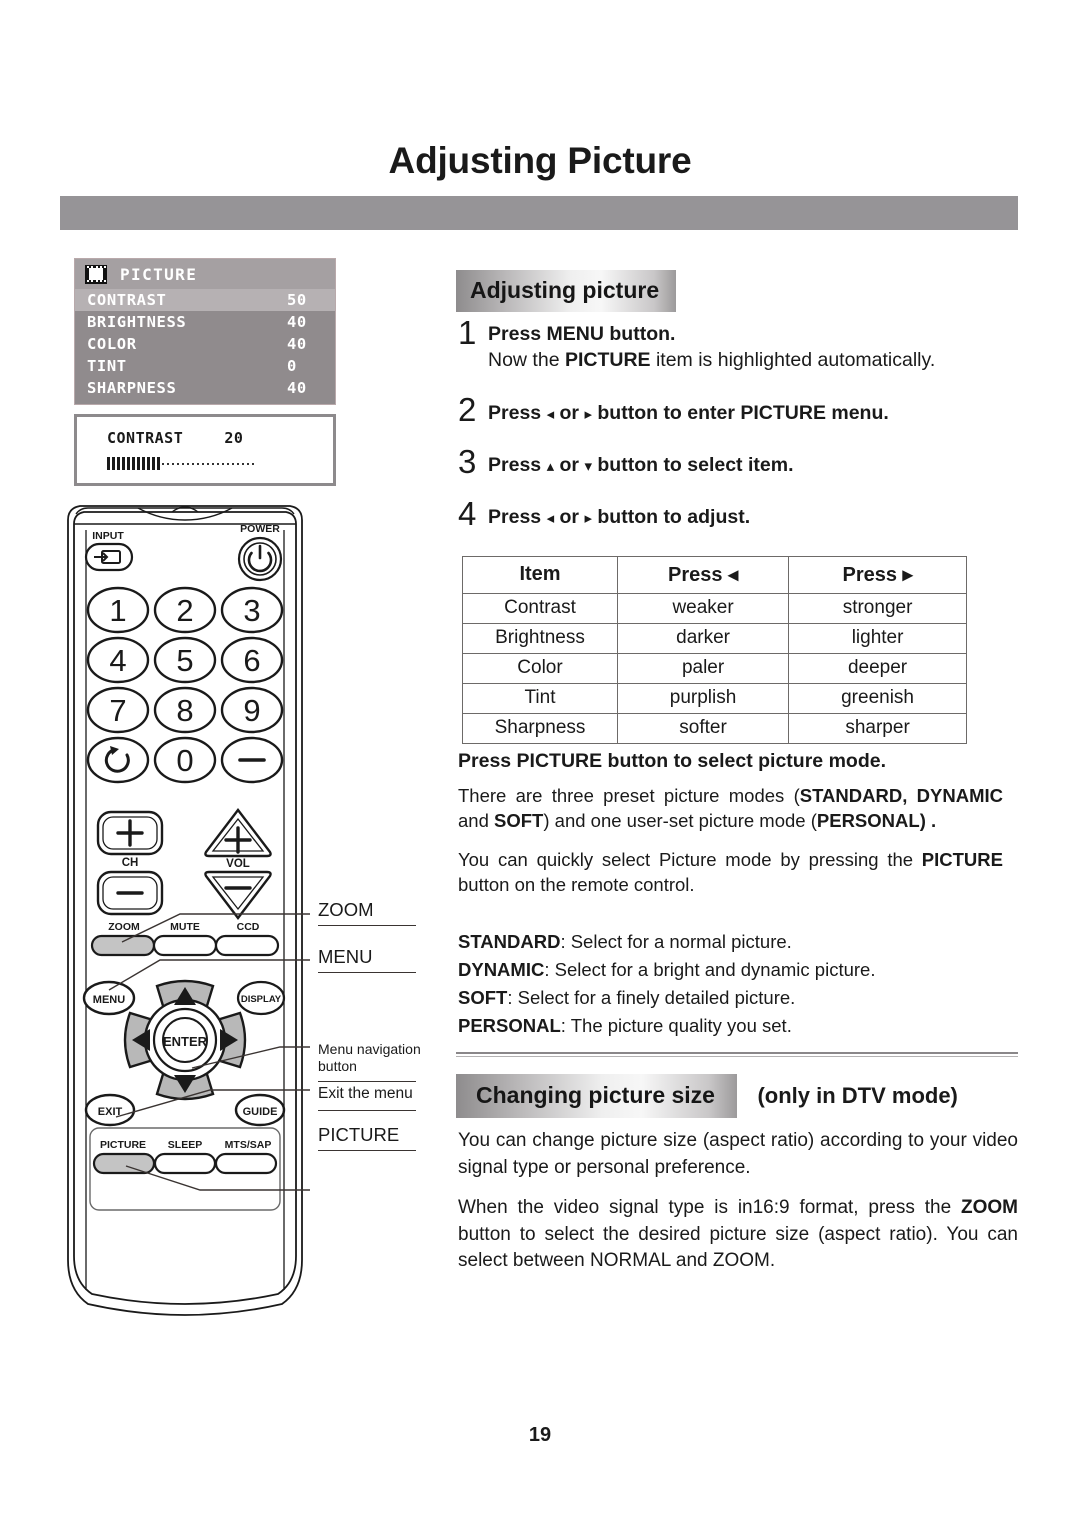  I want to click on osd-popup-value: 20, so click(234, 438).